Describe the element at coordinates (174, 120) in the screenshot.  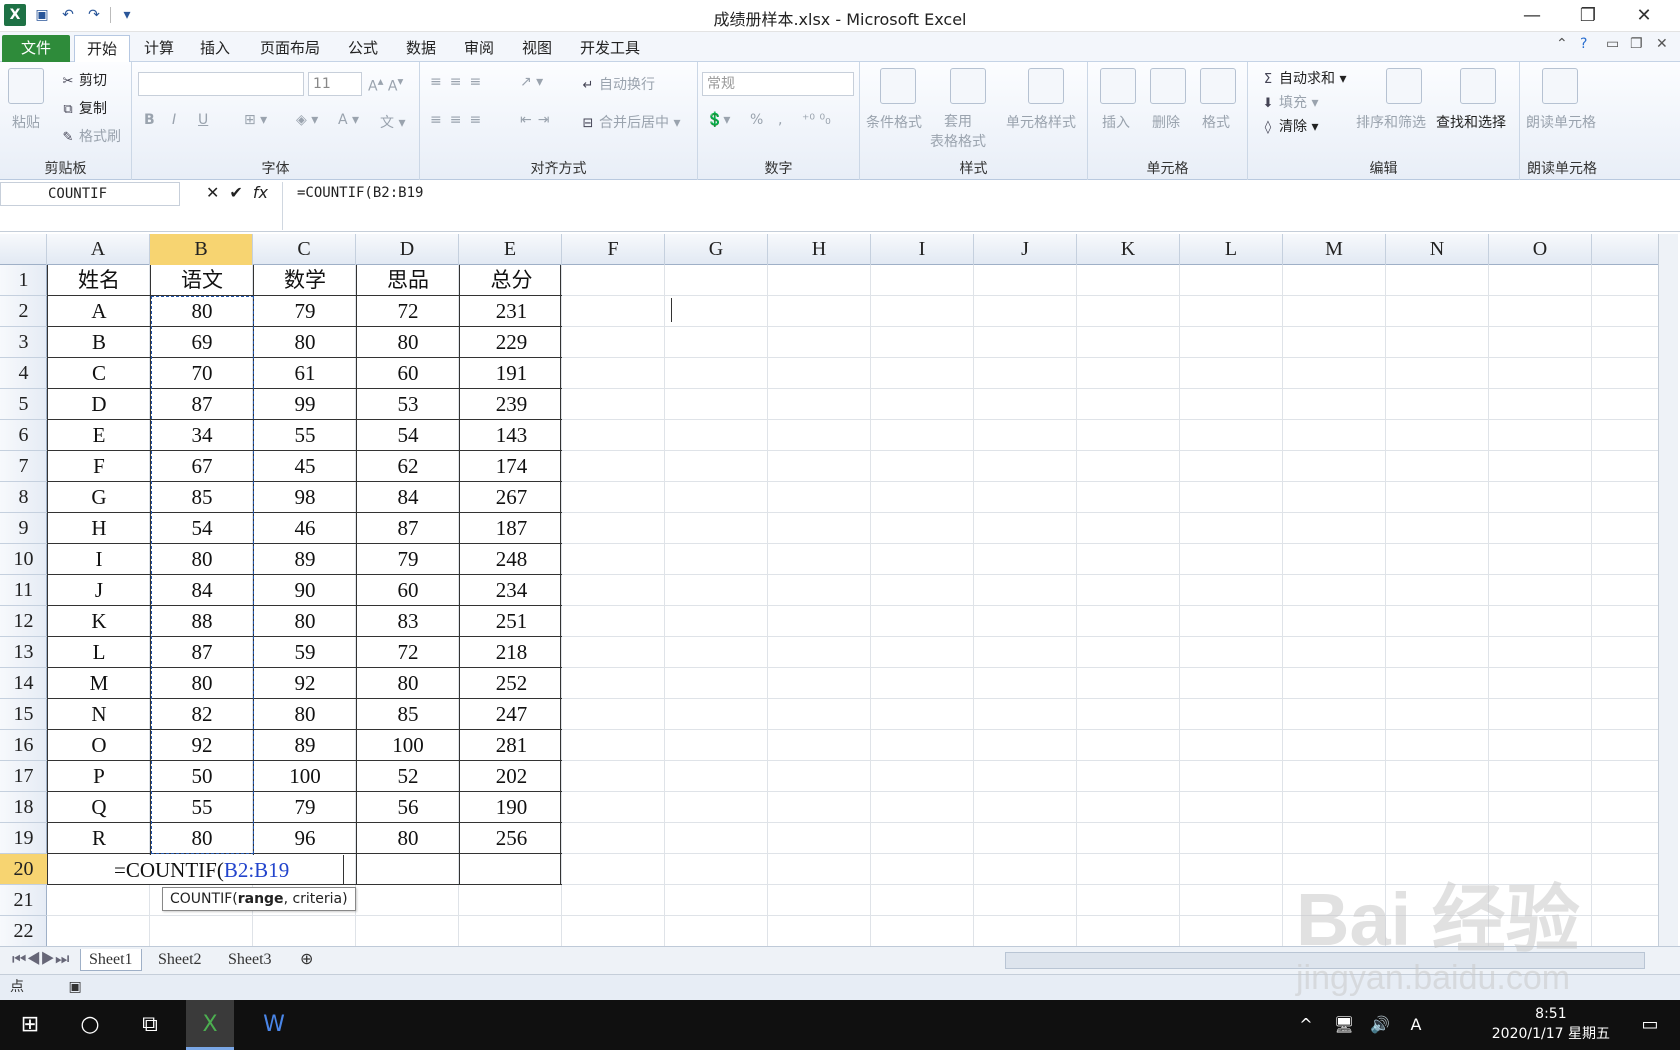
I see `italic-button: I` at that location.